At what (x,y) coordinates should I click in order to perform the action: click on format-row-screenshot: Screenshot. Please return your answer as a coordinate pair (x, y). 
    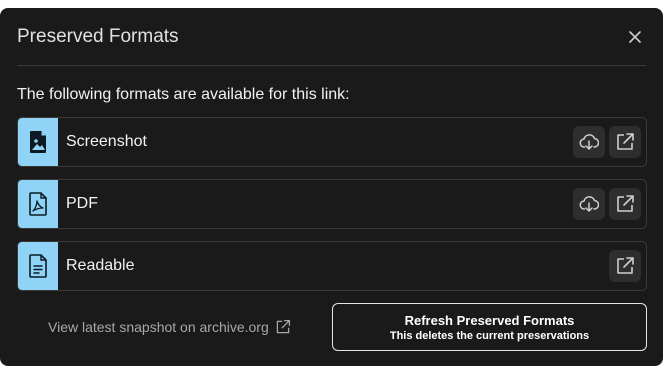
    Looking at the image, I should click on (332, 142).